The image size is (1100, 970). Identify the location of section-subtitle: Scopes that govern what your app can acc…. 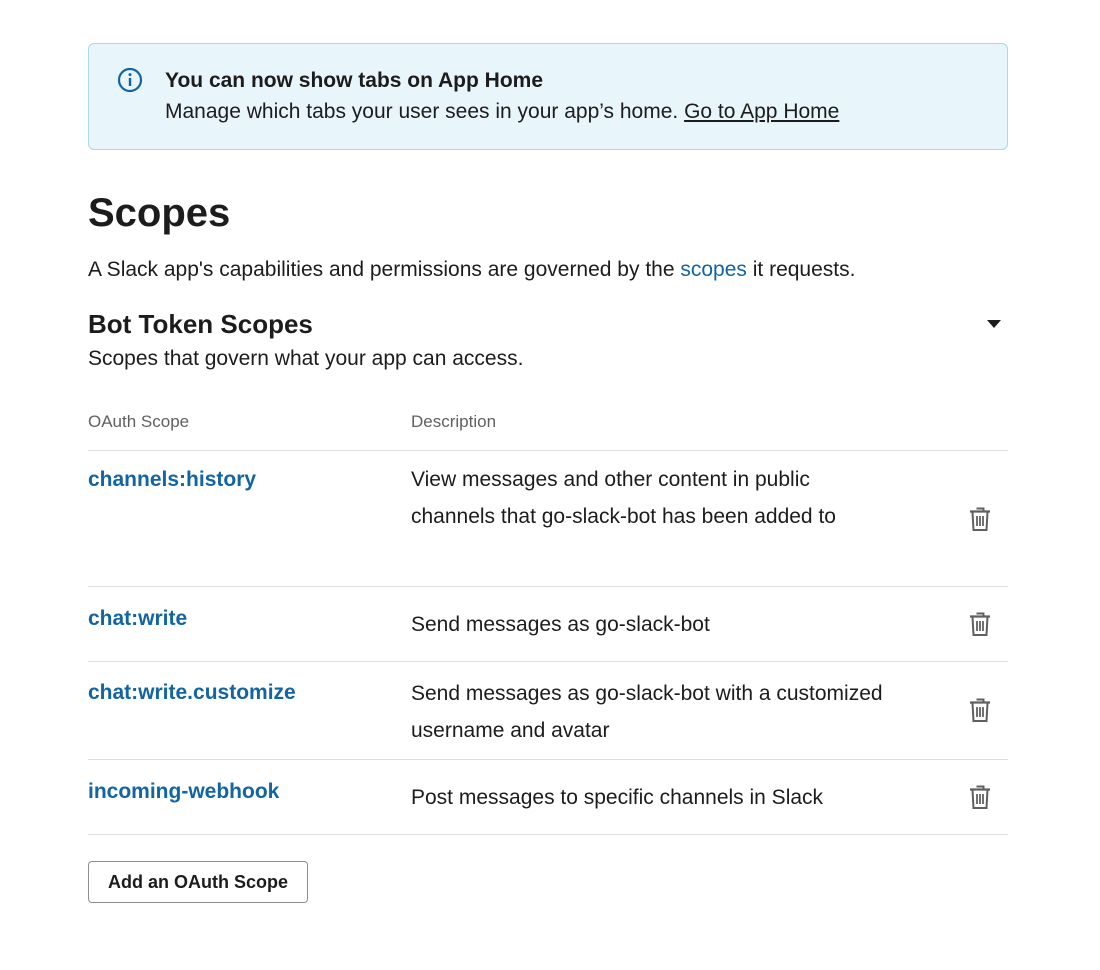
(306, 358).